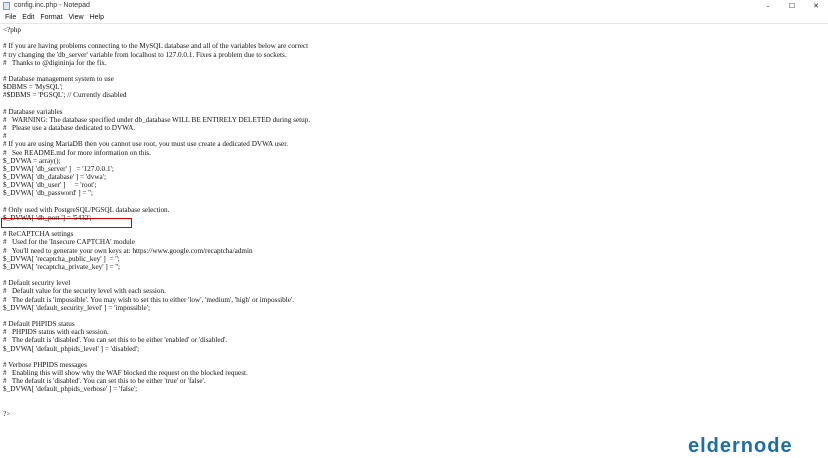  What do you see at coordinates (6, 6) in the screenshot?
I see `notepad-icon` at bounding box center [6, 6].